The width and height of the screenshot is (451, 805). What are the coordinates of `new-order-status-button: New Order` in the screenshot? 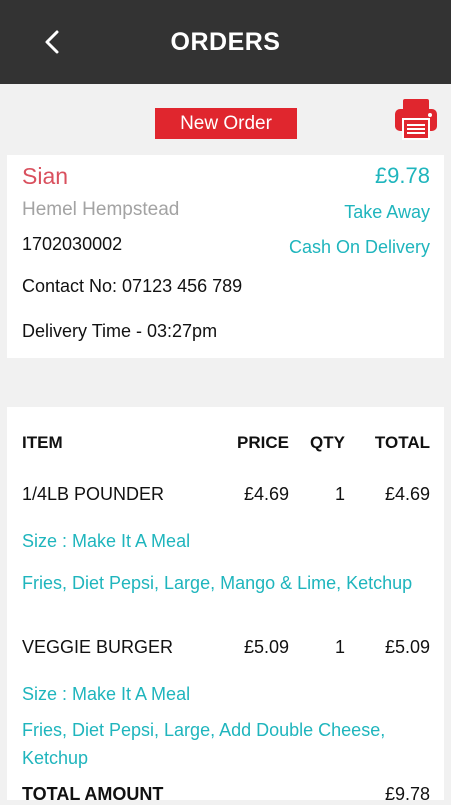 It's located at (226, 123).